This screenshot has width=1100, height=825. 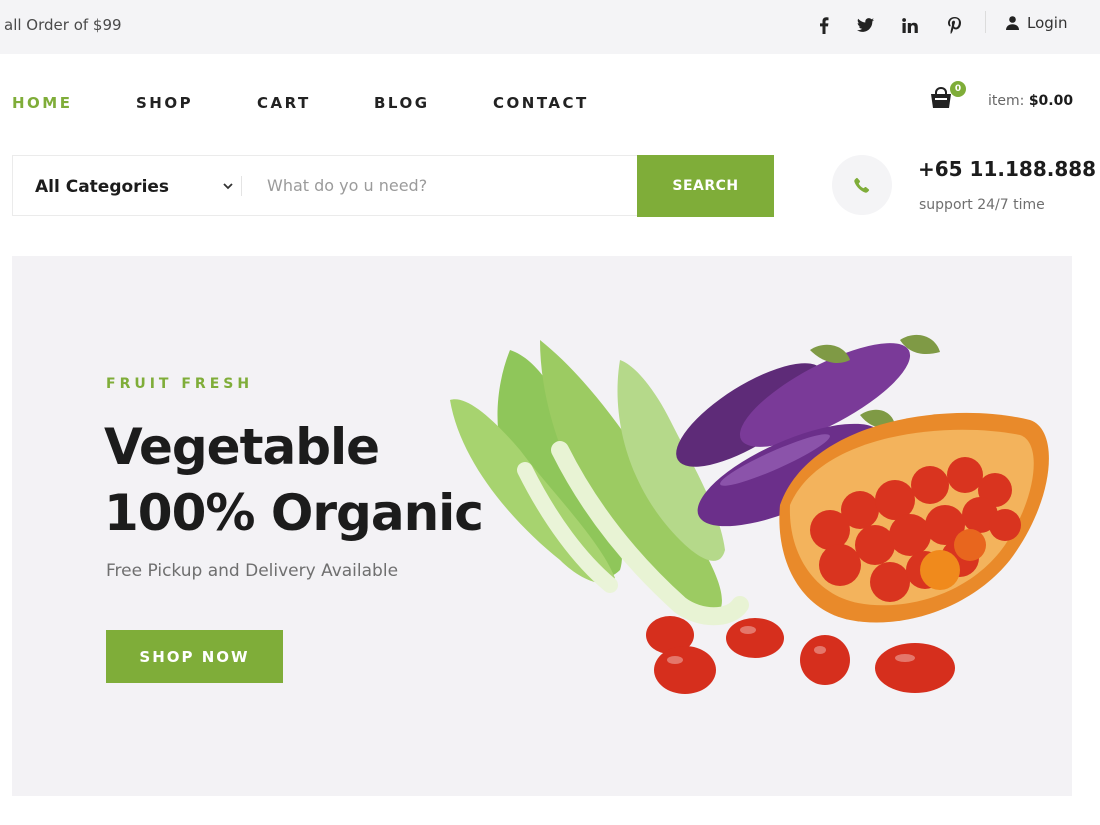 I want to click on nav-home: HOME, so click(x=42, y=103).